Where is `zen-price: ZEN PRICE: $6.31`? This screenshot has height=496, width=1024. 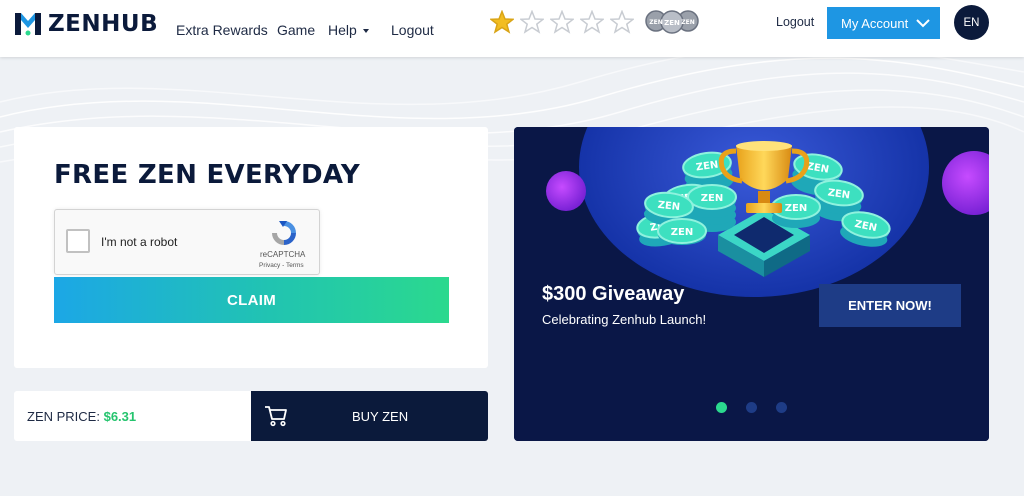
zen-price: ZEN PRICE: $6.31 is located at coordinates (81, 416).